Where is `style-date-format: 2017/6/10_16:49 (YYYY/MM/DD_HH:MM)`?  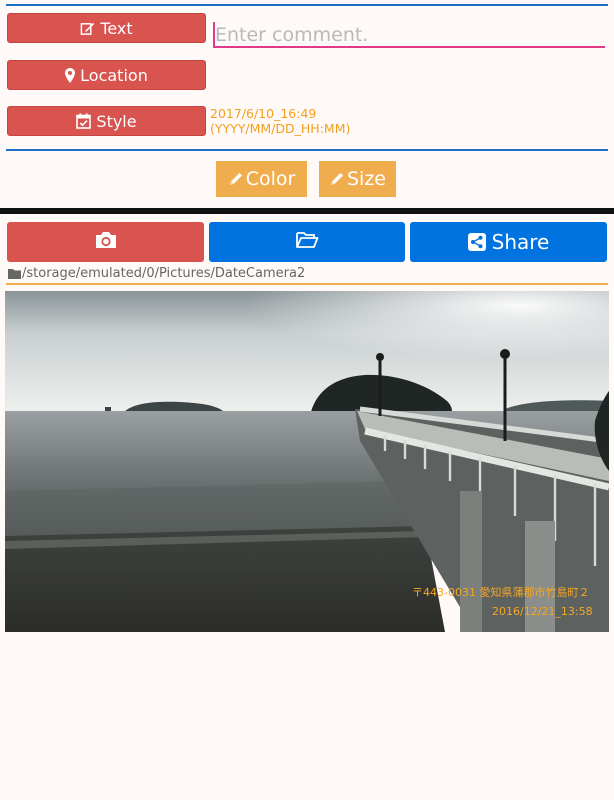
style-date-format: 2017/6/10_16:49 (YYYY/MM/DD_HH:MM) is located at coordinates (280, 121).